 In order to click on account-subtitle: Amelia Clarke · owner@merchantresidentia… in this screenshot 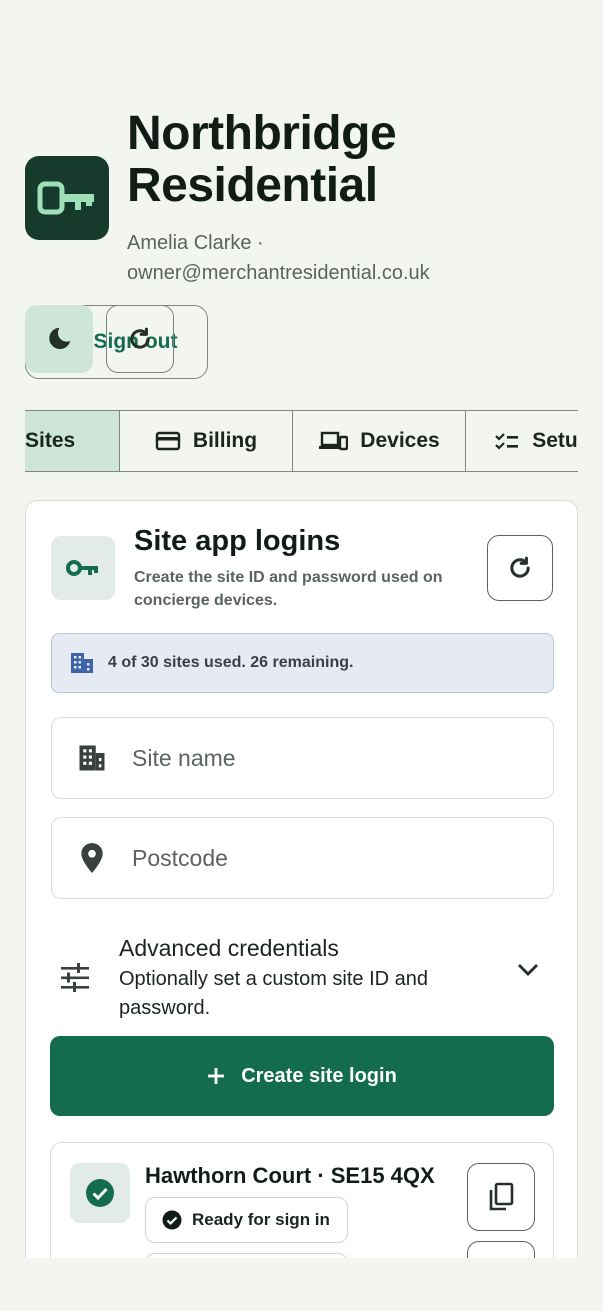, I will do `click(278, 258)`.